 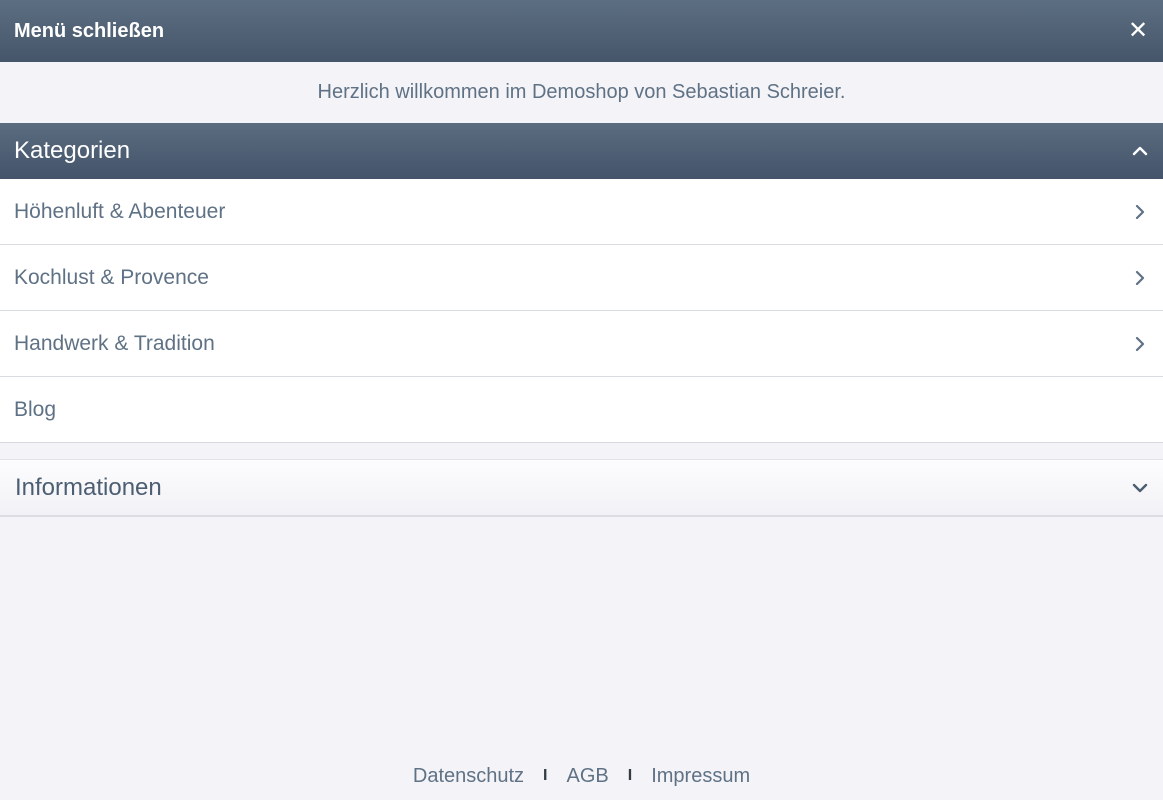 What do you see at coordinates (588, 776) in the screenshot?
I see `footer-link-agb: AGB` at bounding box center [588, 776].